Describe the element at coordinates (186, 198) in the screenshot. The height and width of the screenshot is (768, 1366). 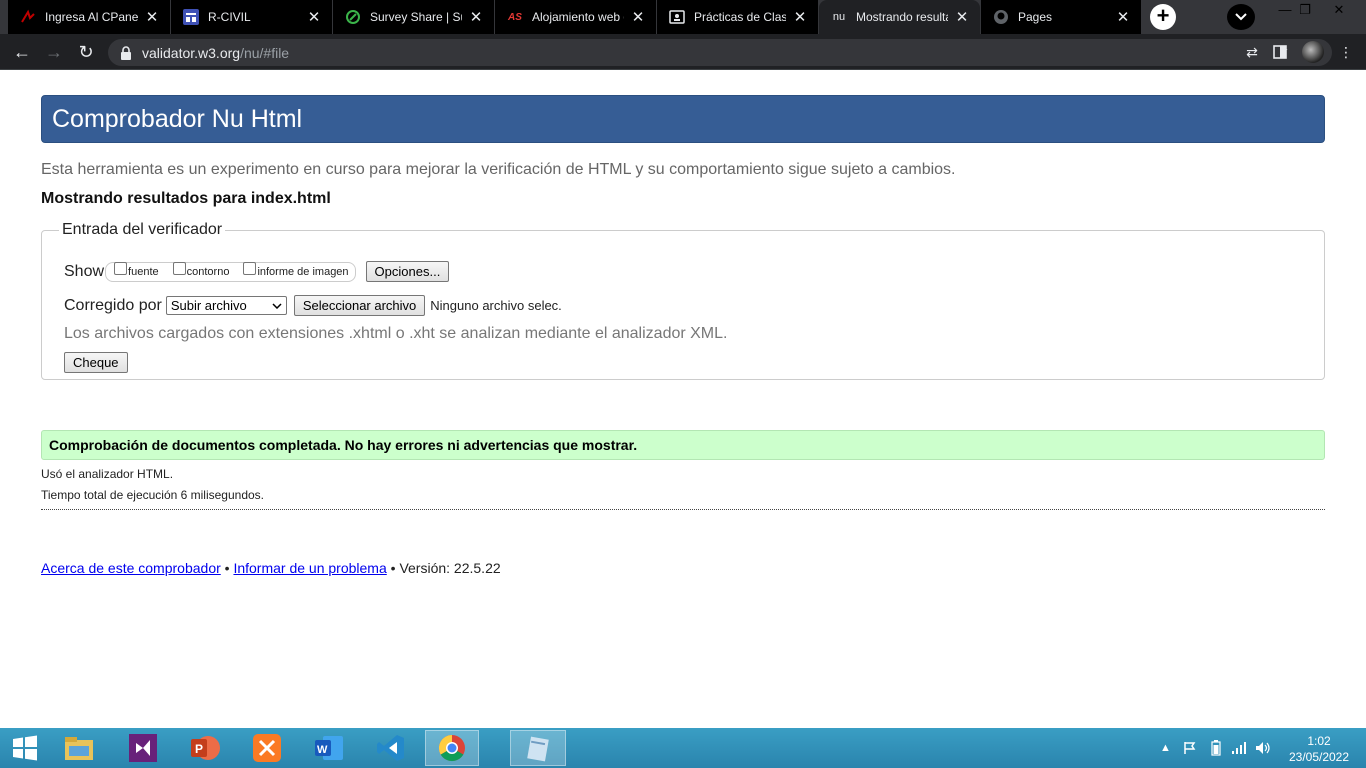
I see `results-heading: Mostrando resultados para index.html` at that location.